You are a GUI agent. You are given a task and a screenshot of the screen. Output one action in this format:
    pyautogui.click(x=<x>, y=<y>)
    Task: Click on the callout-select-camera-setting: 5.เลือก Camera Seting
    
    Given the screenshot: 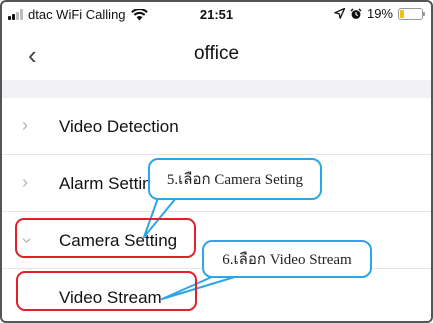 What is the action you would take?
    pyautogui.click(x=235, y=179)
    